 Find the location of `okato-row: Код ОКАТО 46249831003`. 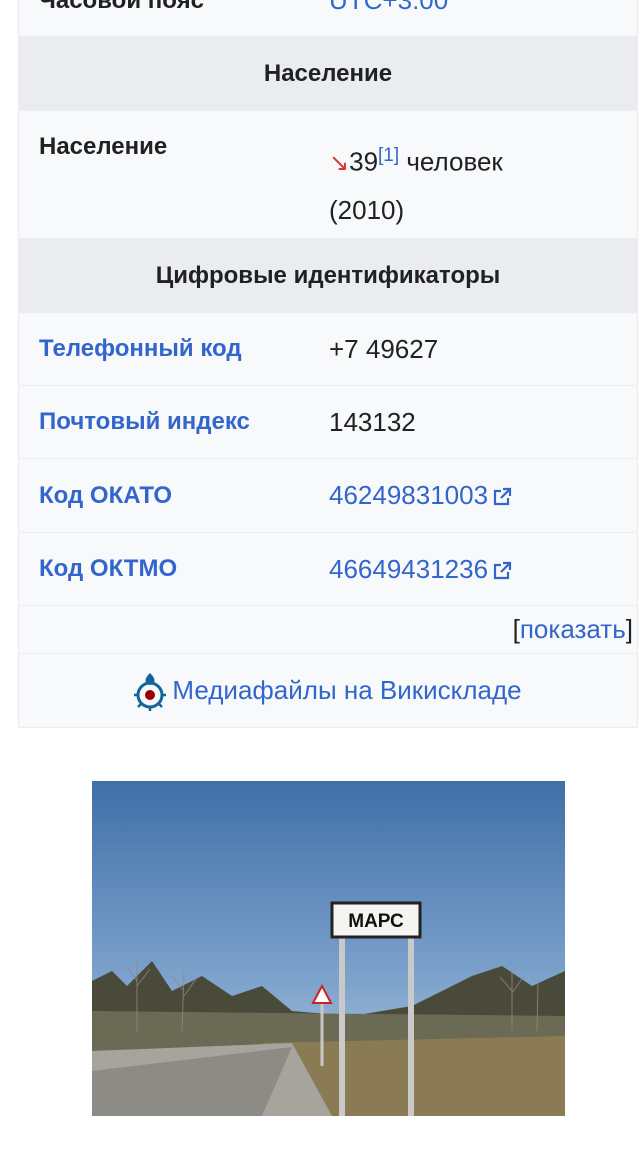

okato-row: Код ОКАТО 46249831003 is located at coordinates (328, 496).